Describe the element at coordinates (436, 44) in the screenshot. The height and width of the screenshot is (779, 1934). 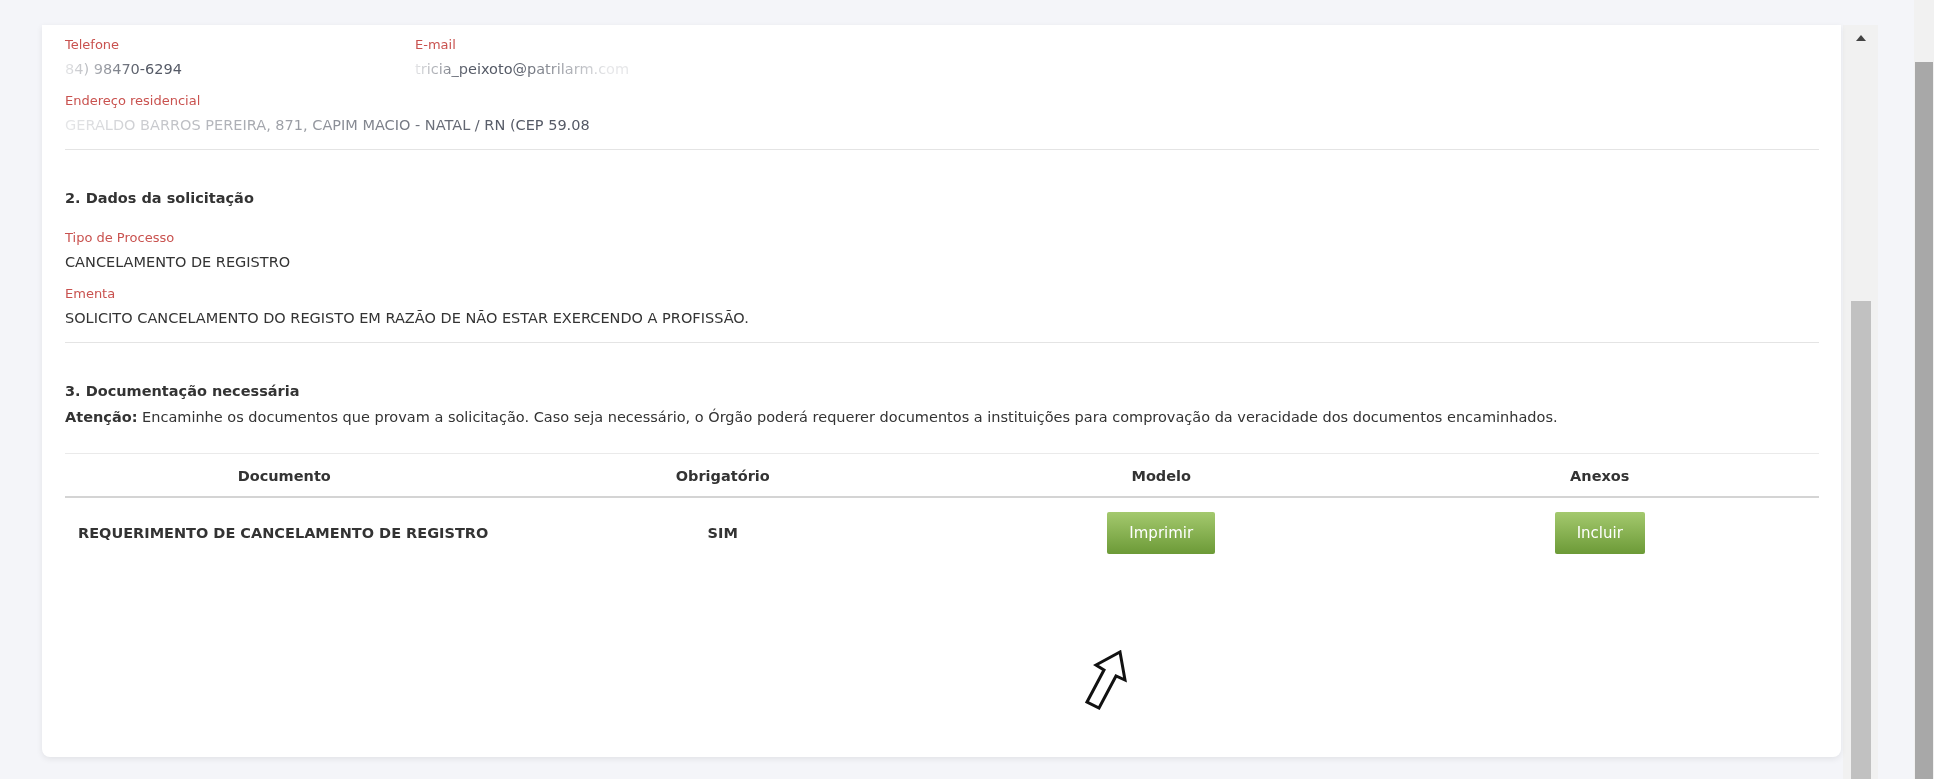
I see `field-label: E-mail` at that location.